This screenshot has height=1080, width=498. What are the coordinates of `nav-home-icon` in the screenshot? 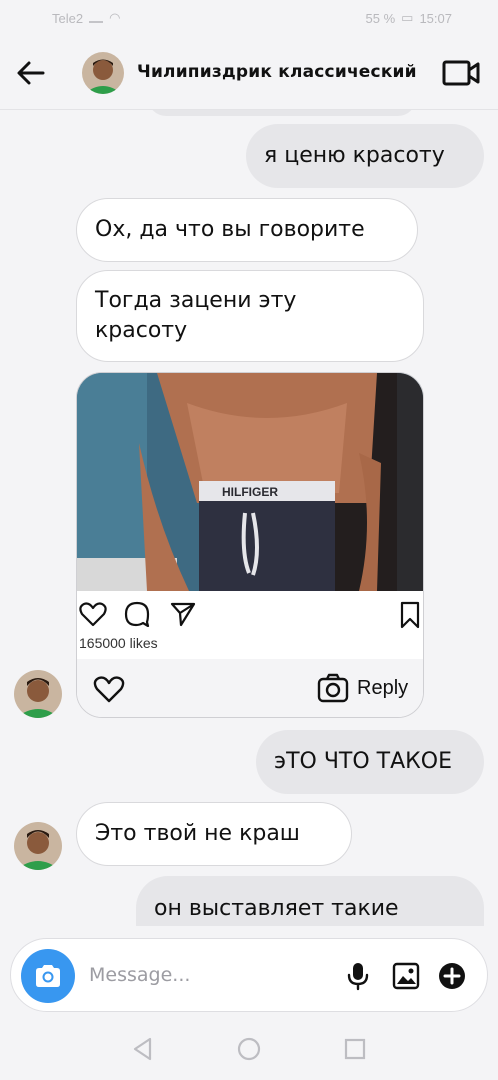 It's located at (249, 1049).